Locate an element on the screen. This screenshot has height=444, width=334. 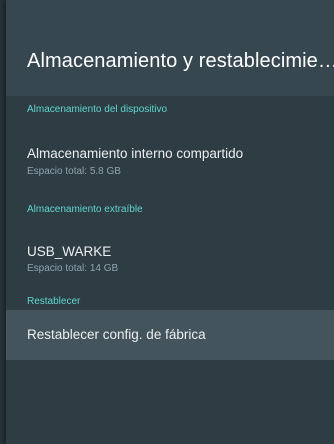
list-item-usb-storage: USB_WARKE Espacio total: 14 GB is located at coordinates (170, 254).